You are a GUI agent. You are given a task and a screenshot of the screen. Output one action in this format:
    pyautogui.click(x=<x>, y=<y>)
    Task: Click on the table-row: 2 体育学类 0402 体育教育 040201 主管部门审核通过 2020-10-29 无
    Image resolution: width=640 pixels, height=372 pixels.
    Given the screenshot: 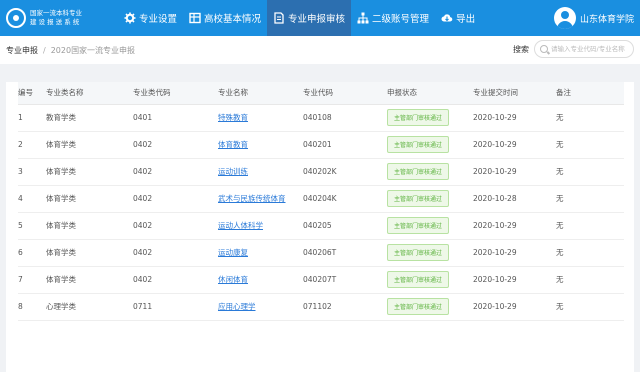 What is the action you would take?
    pyautogui.click(x=321, y=145)
    